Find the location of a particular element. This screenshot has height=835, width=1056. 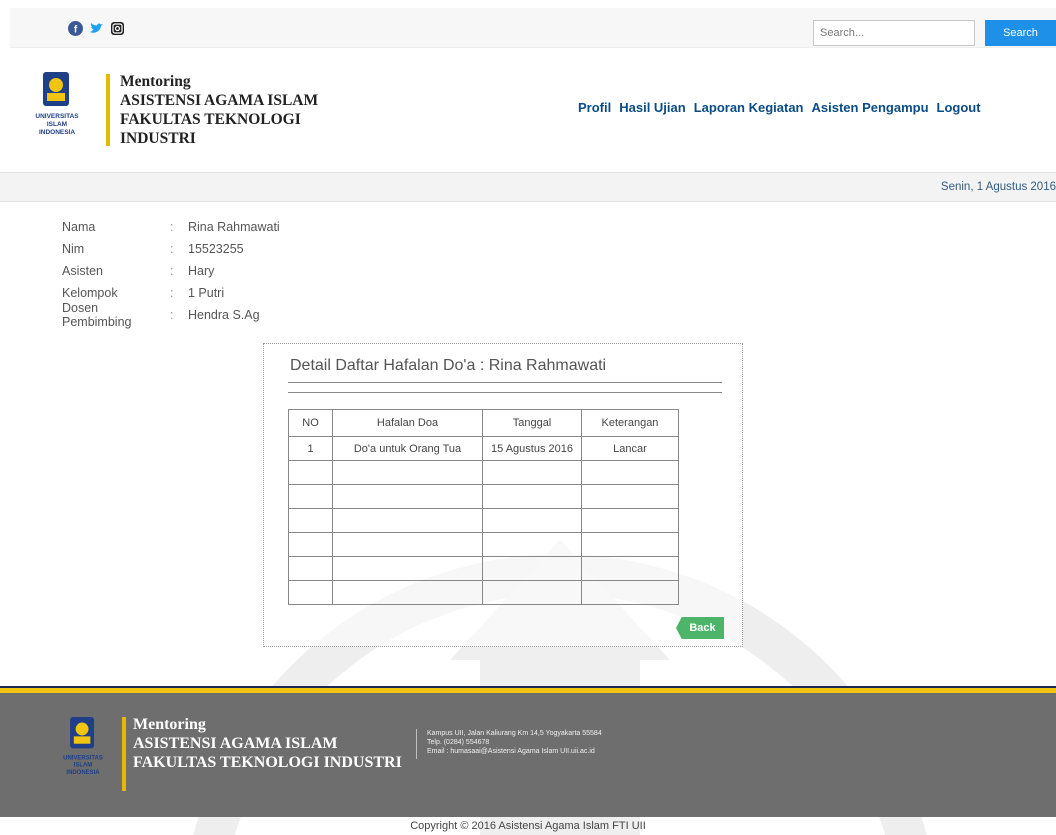

twitter-icon is located at coordinates (96, 28).